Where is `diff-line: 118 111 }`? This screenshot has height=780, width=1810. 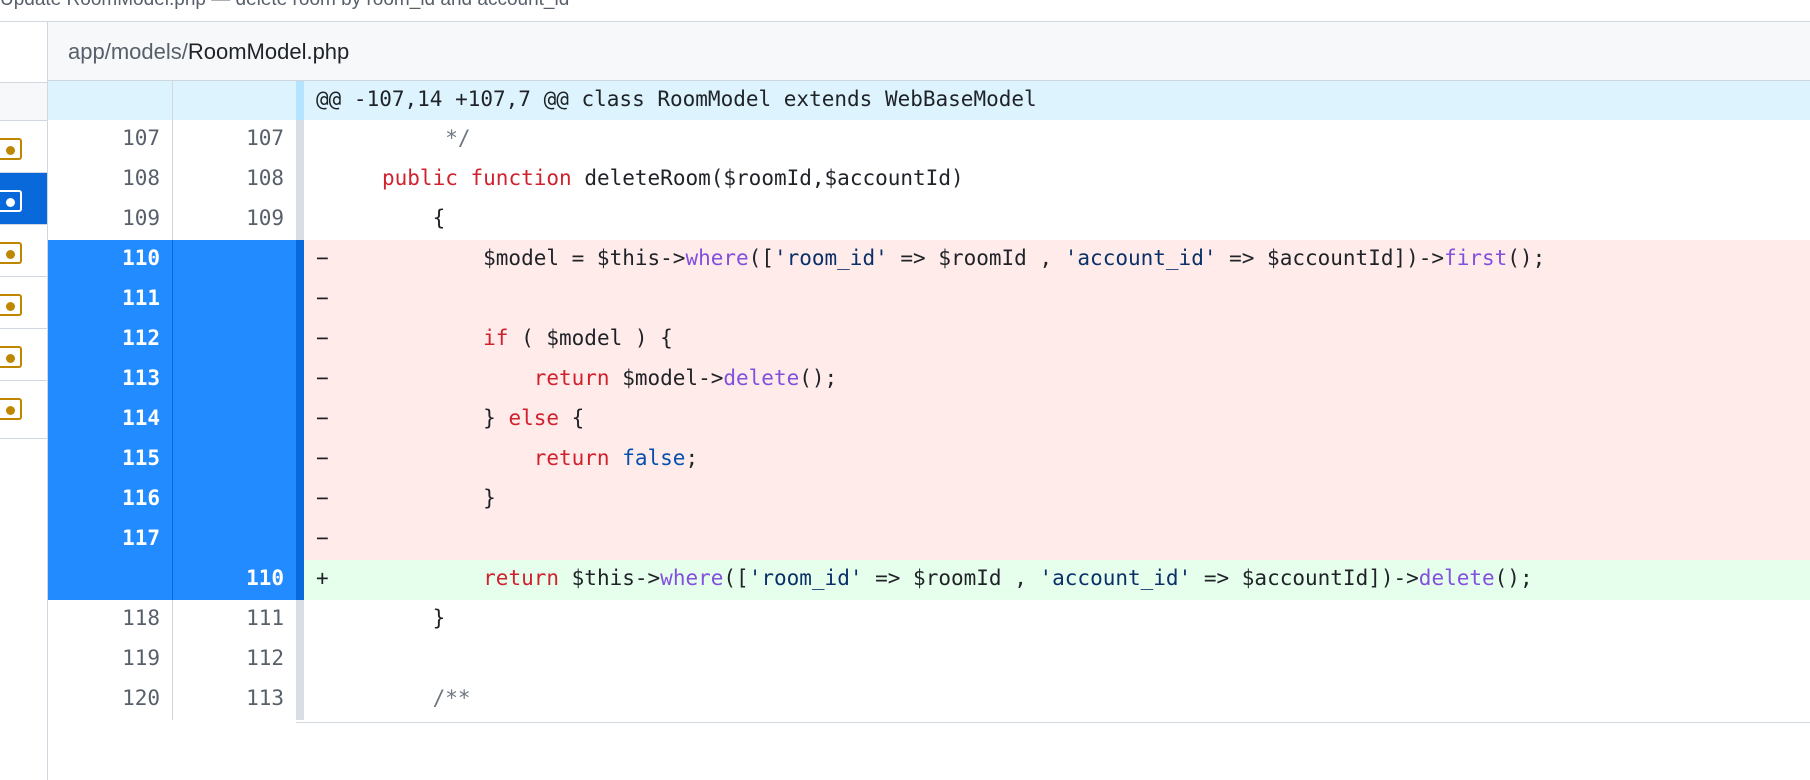 diff-line: 118 111 } is located at coordinates (929, 620).